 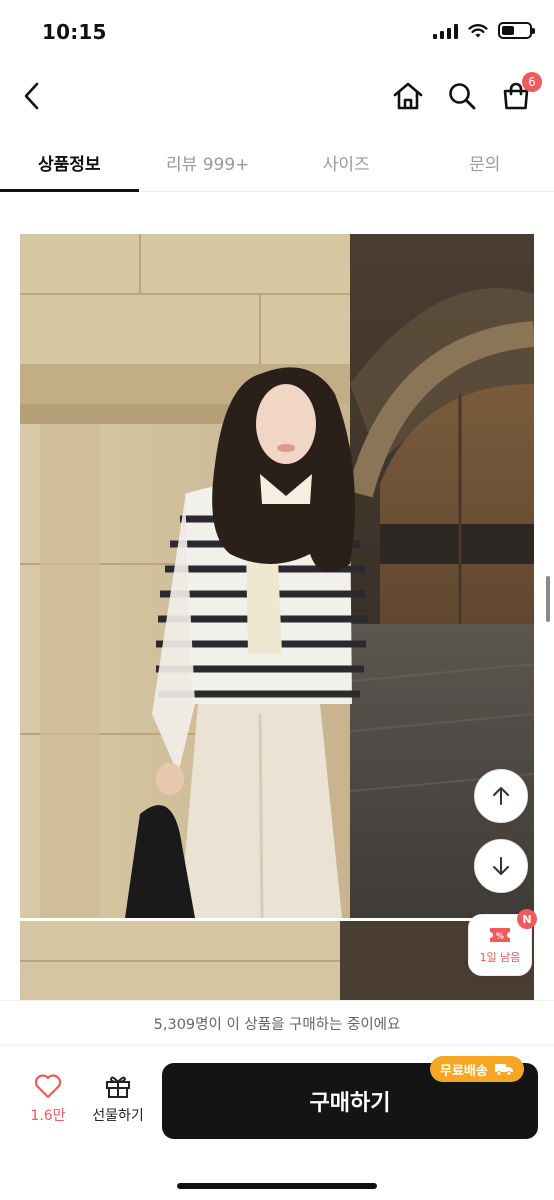 I want to click on scroll-to-bottom-button, so click(x=501, y=866).